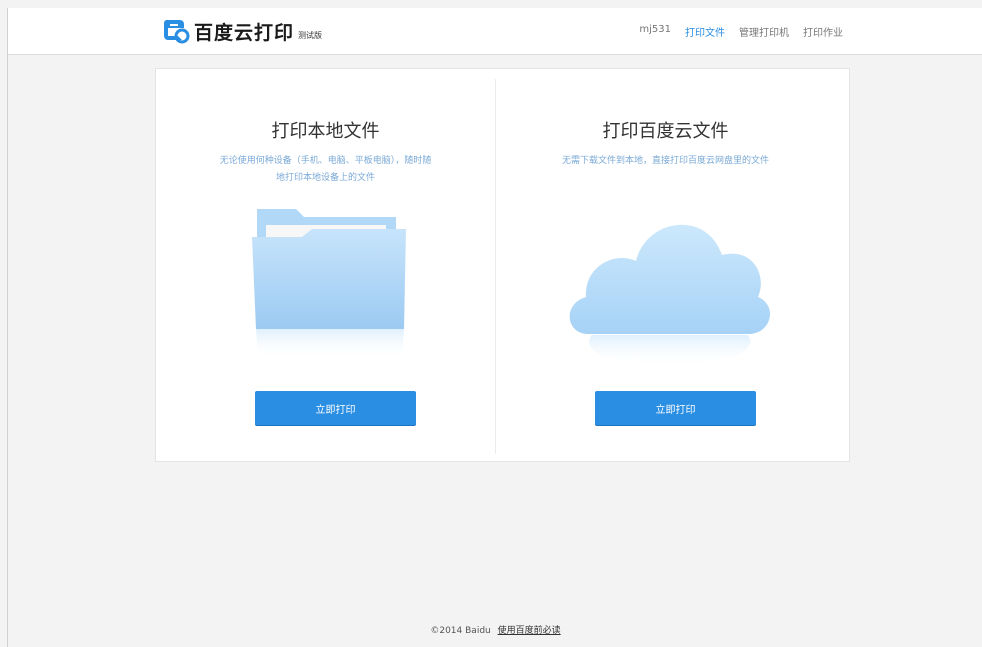 Image resolution: width=982 pixels, height=647 pixels. I want to click on printer-logo-icon, so click(176, 32).